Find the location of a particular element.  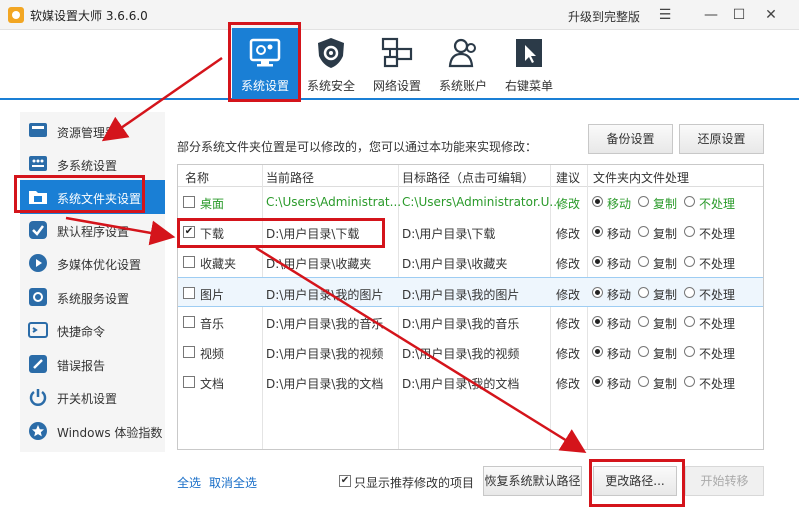

app-logo-icon is located at coordinates (16, 15).